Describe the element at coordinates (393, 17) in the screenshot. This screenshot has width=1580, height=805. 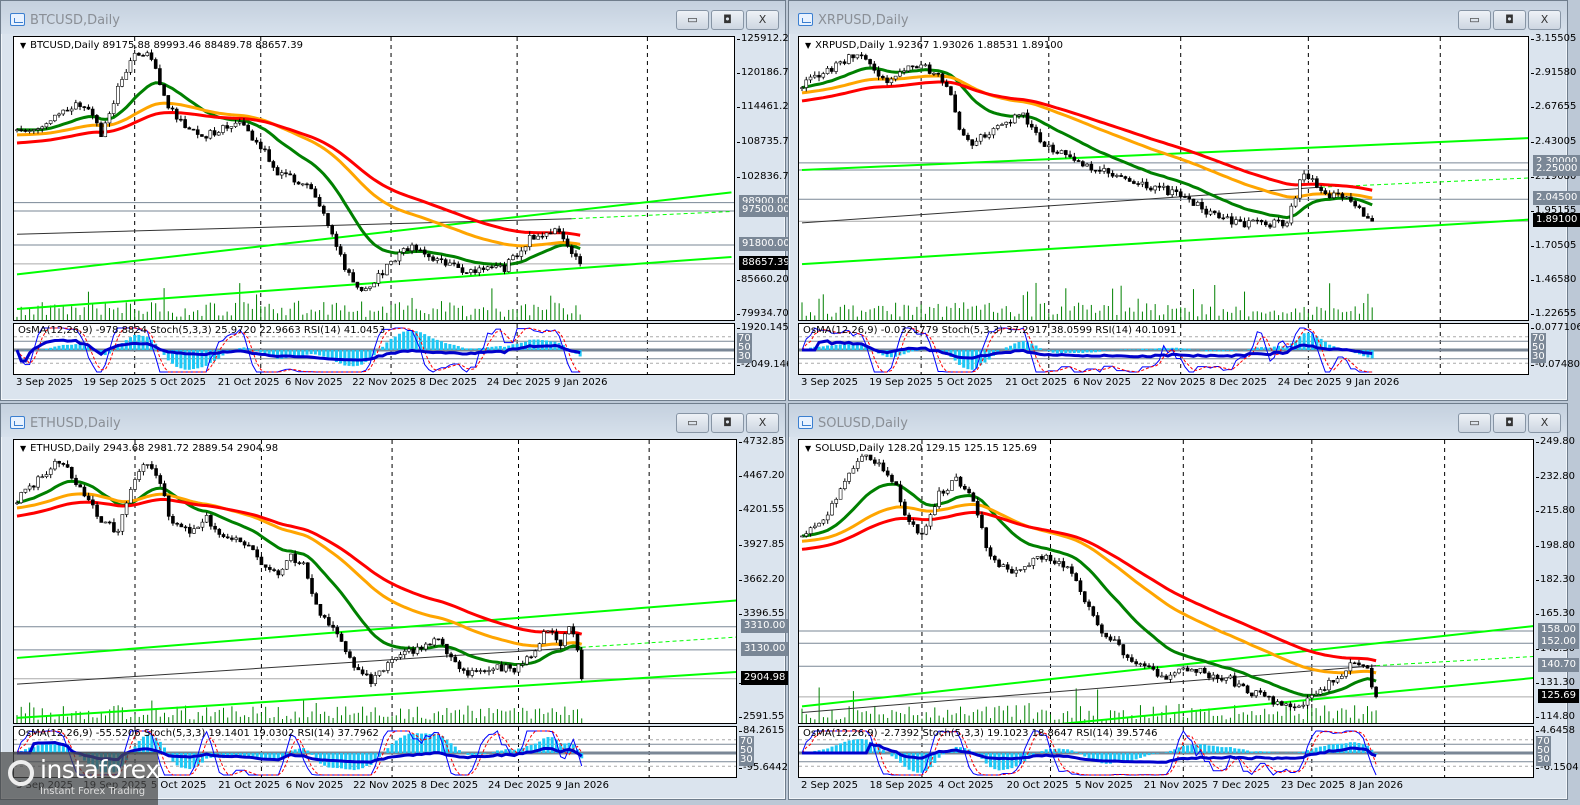
I see `title-bar: BTCUSD,Daily ▭ ◘ X` at that location.